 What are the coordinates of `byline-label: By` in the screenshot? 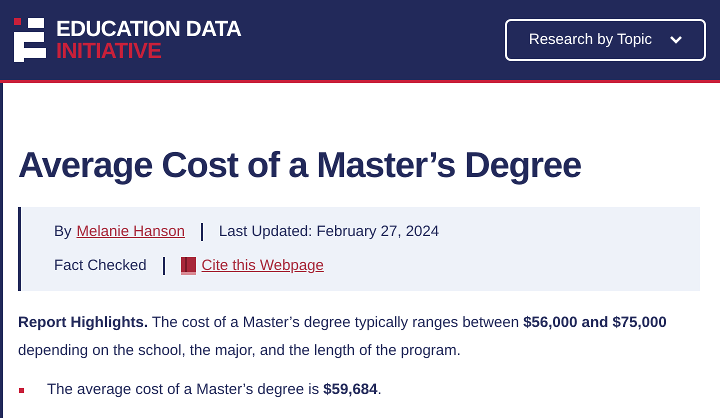 It's located at (63, 232).